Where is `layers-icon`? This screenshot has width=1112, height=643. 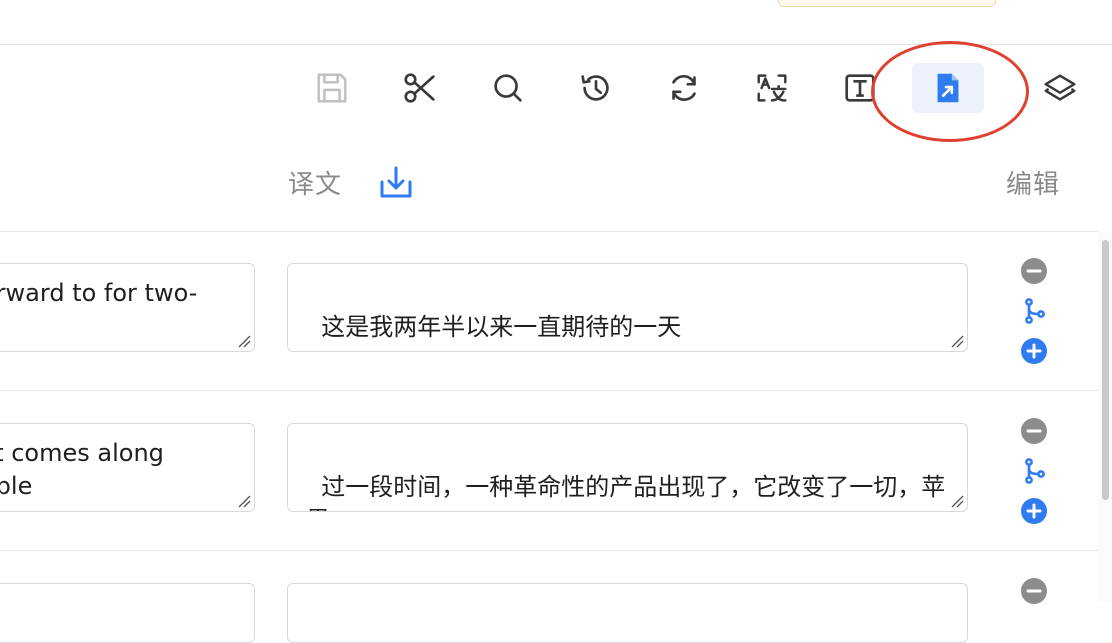
layers-icon is located at coordinates (1060, 87).